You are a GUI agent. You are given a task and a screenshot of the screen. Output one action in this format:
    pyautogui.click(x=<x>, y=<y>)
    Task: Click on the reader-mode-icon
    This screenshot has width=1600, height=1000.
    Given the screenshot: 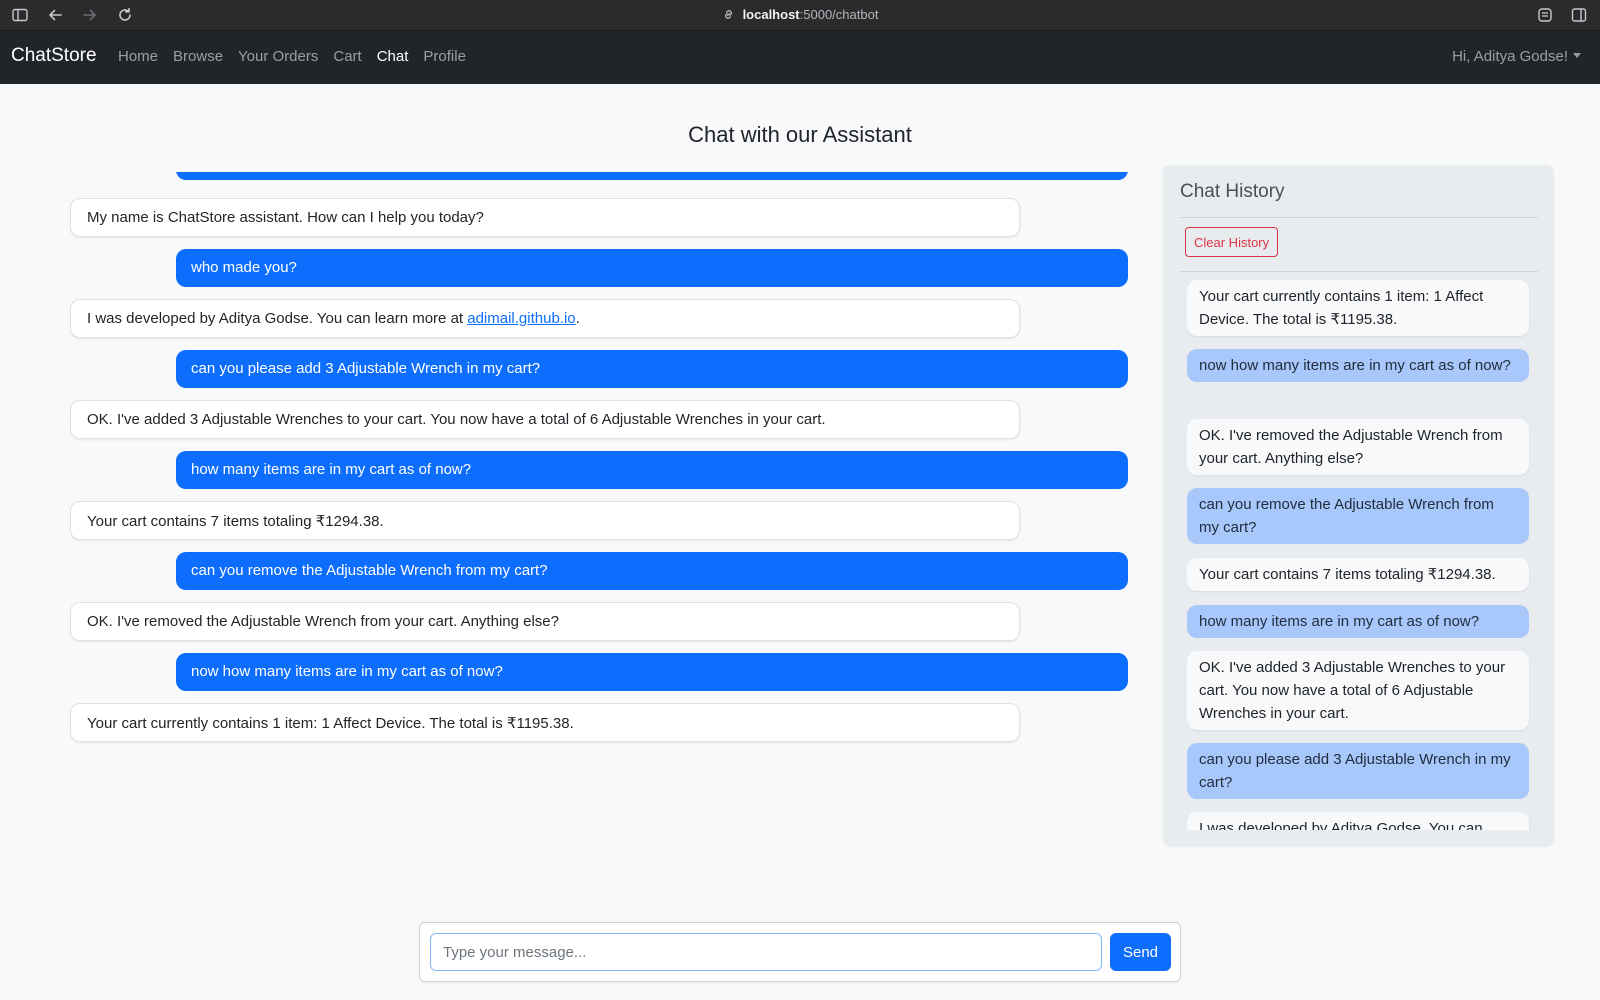 What is the action you would take?
    pyautogui.click(x=1545, y=15)
    